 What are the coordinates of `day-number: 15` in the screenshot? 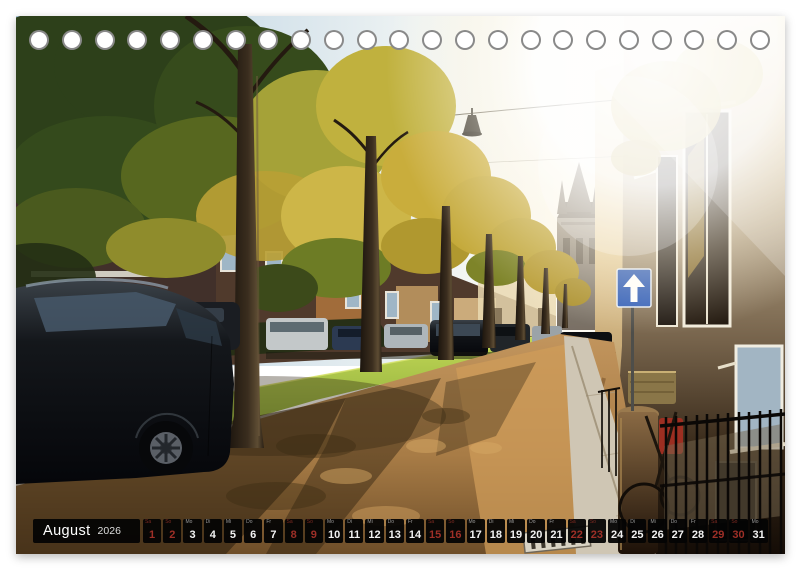 It's located at (435, 535).